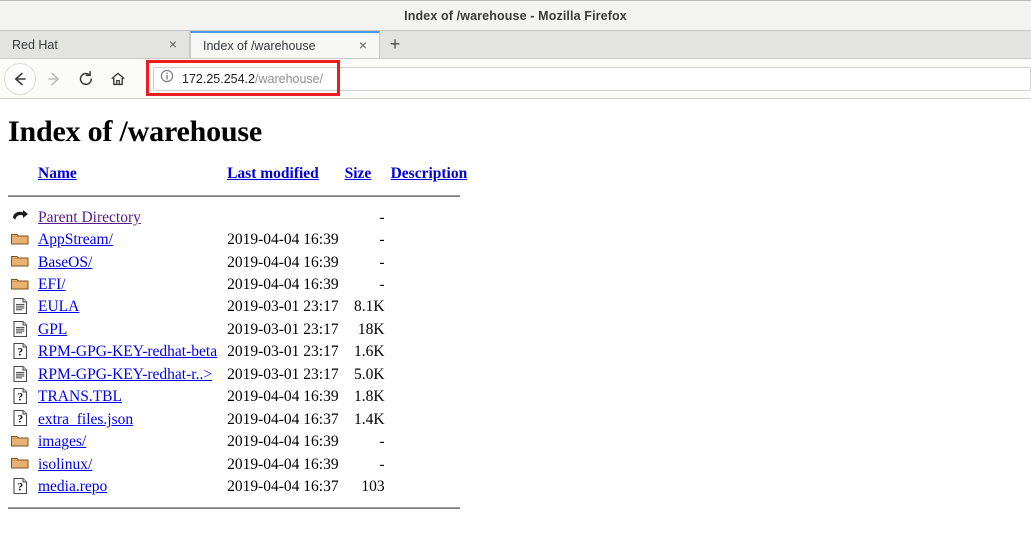 Image resolution: width=1031 pixels, height=559 pixels. What do you see at coordinates (286, 217) in the screenshot?
I see `row-date-cell` at bounding box center [286, 217].